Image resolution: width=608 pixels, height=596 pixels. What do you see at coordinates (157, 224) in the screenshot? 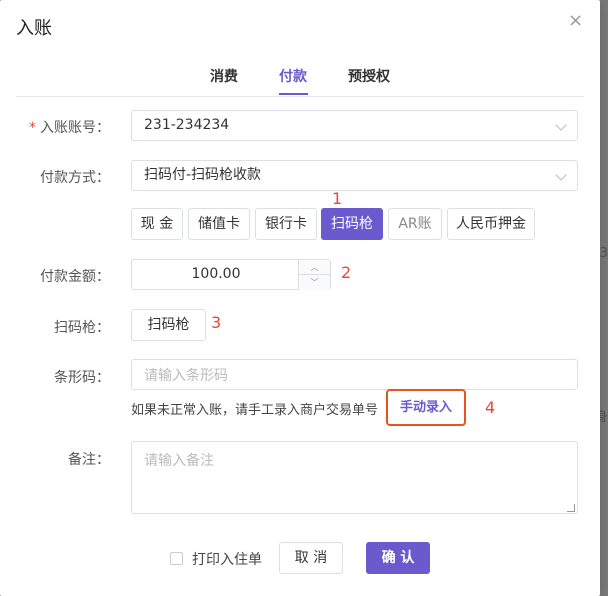
I see `method-cash-button: 现 金` at bounding box center [157, 224].